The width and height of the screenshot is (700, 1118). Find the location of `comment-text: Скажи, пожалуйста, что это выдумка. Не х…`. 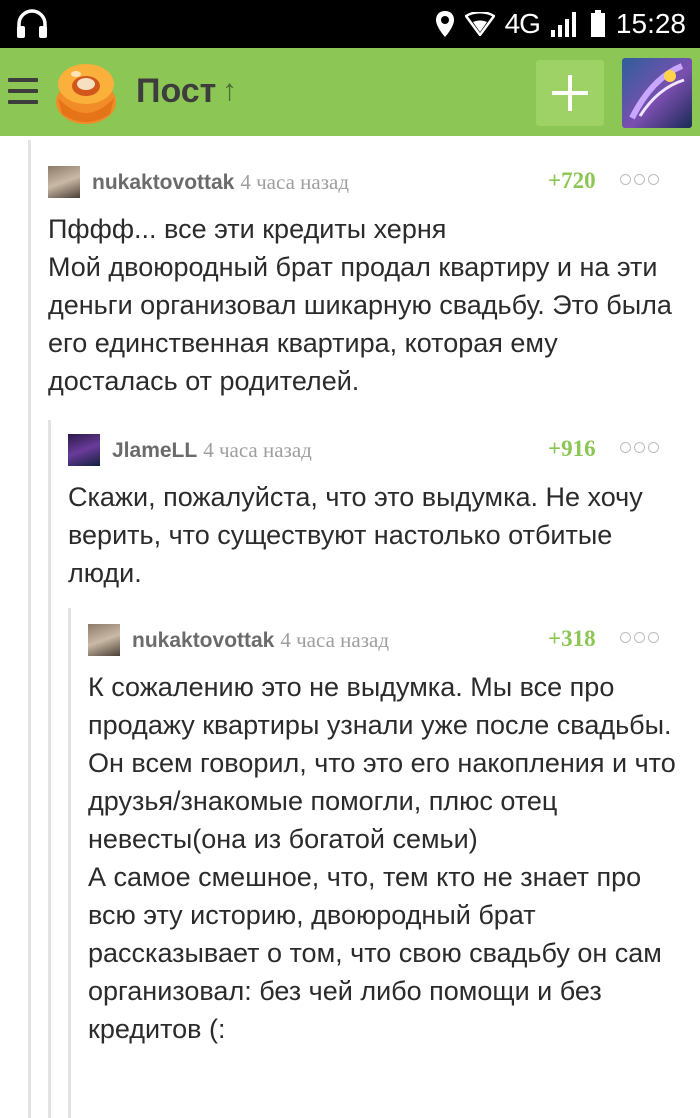

comment-text: Скажи, пожалуйста, что это выдумка. Не х… is located at coordinates (355, 535).